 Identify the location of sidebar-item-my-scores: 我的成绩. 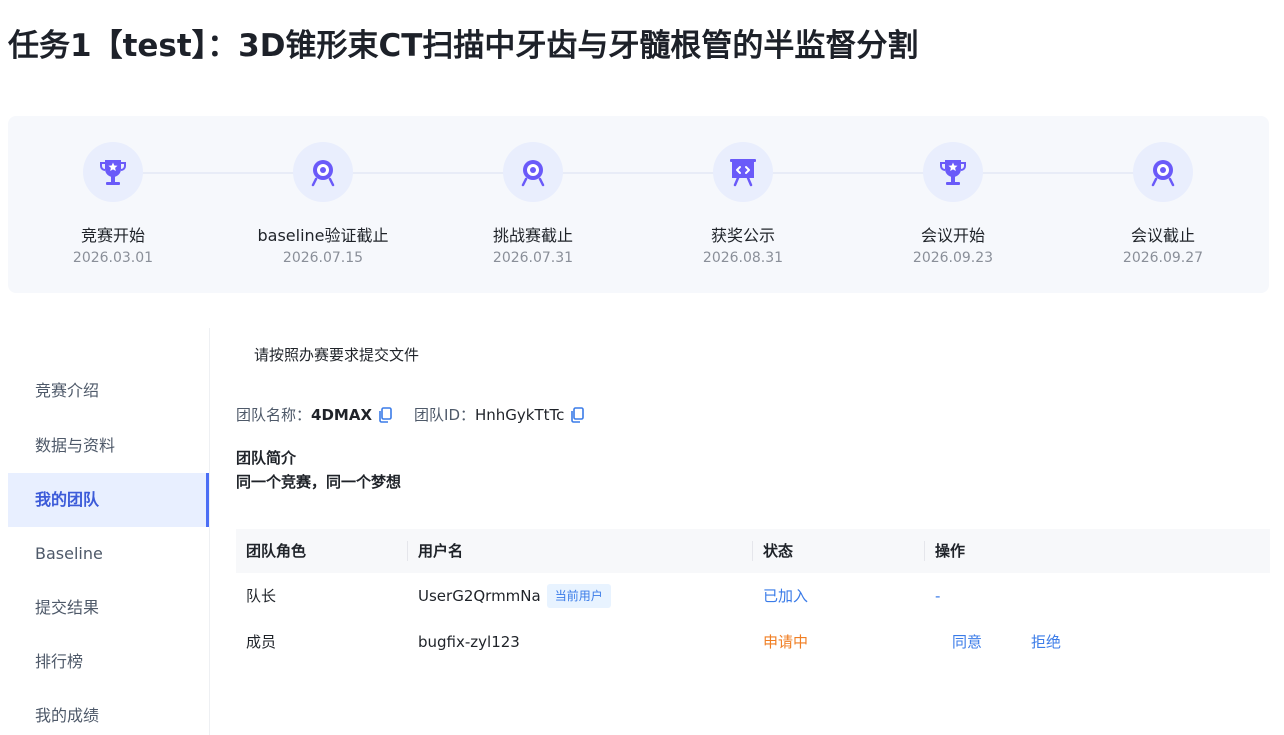
(108, 712).